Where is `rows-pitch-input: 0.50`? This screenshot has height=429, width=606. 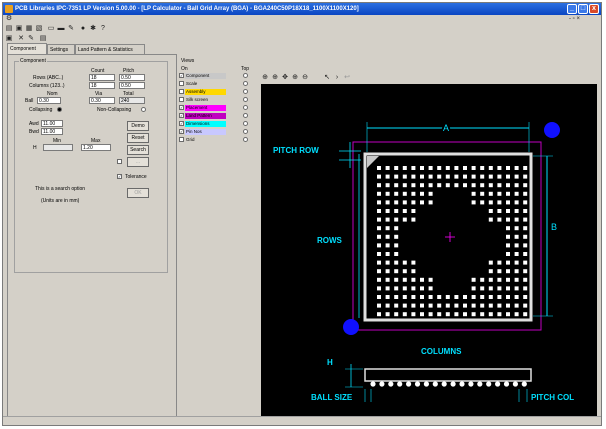
rows-pitch-input: 0.50 is located at coordinates (132, 77).